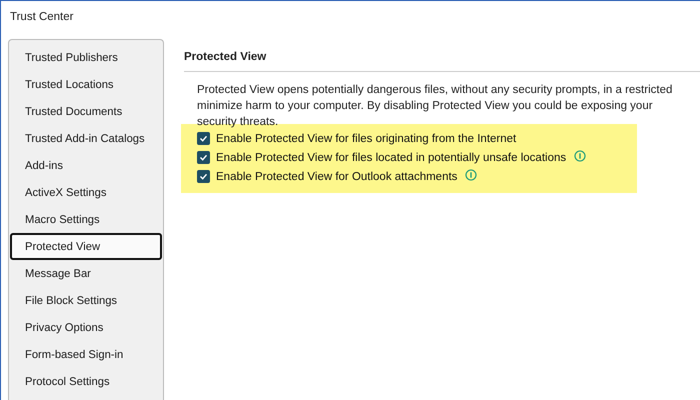  I want to click on sidebar-item: Macro Settings, so click(86, 219).